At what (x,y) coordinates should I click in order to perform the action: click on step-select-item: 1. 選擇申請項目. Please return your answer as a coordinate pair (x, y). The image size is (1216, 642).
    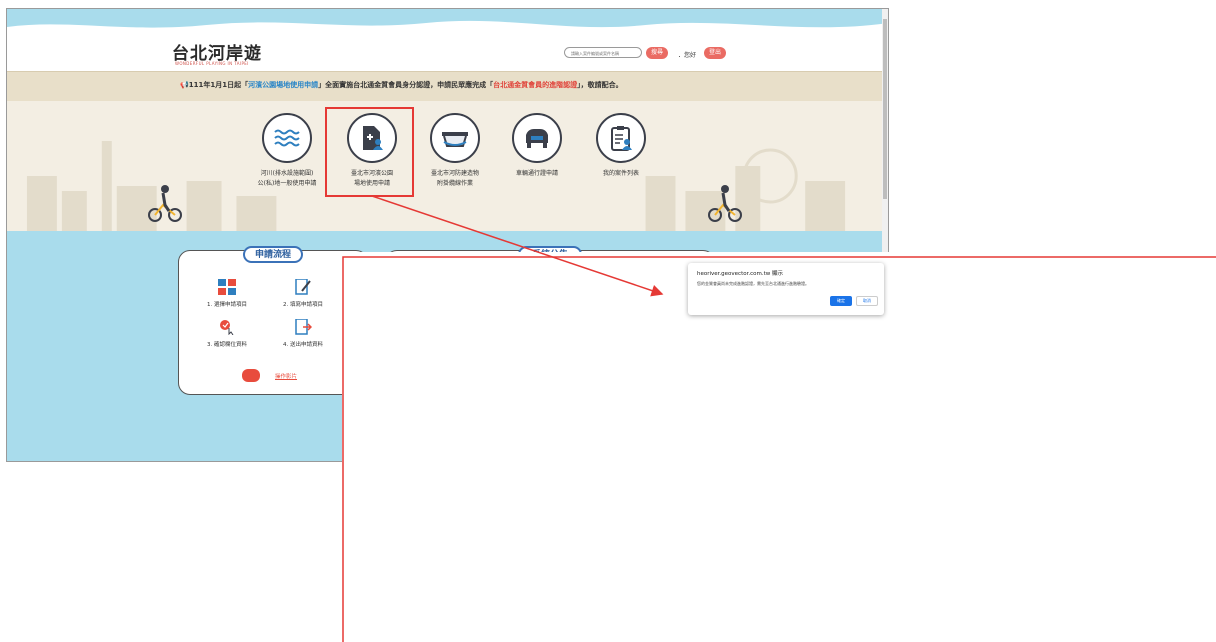
    Looking at the image, I should click on (227, 293).